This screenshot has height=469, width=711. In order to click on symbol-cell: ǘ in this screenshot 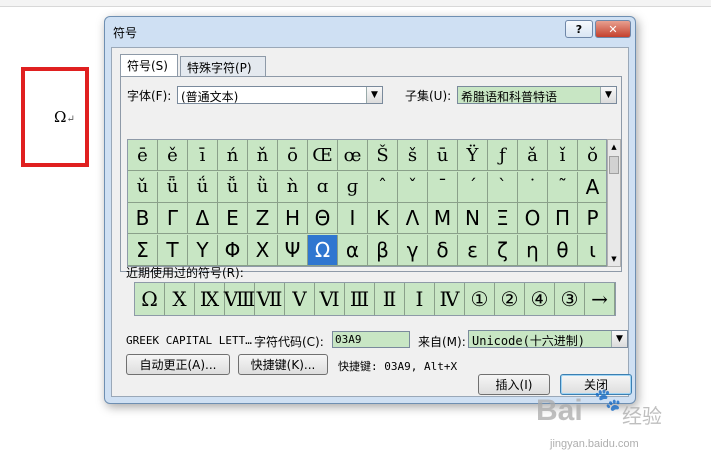, I will do `click(203, 187)`.